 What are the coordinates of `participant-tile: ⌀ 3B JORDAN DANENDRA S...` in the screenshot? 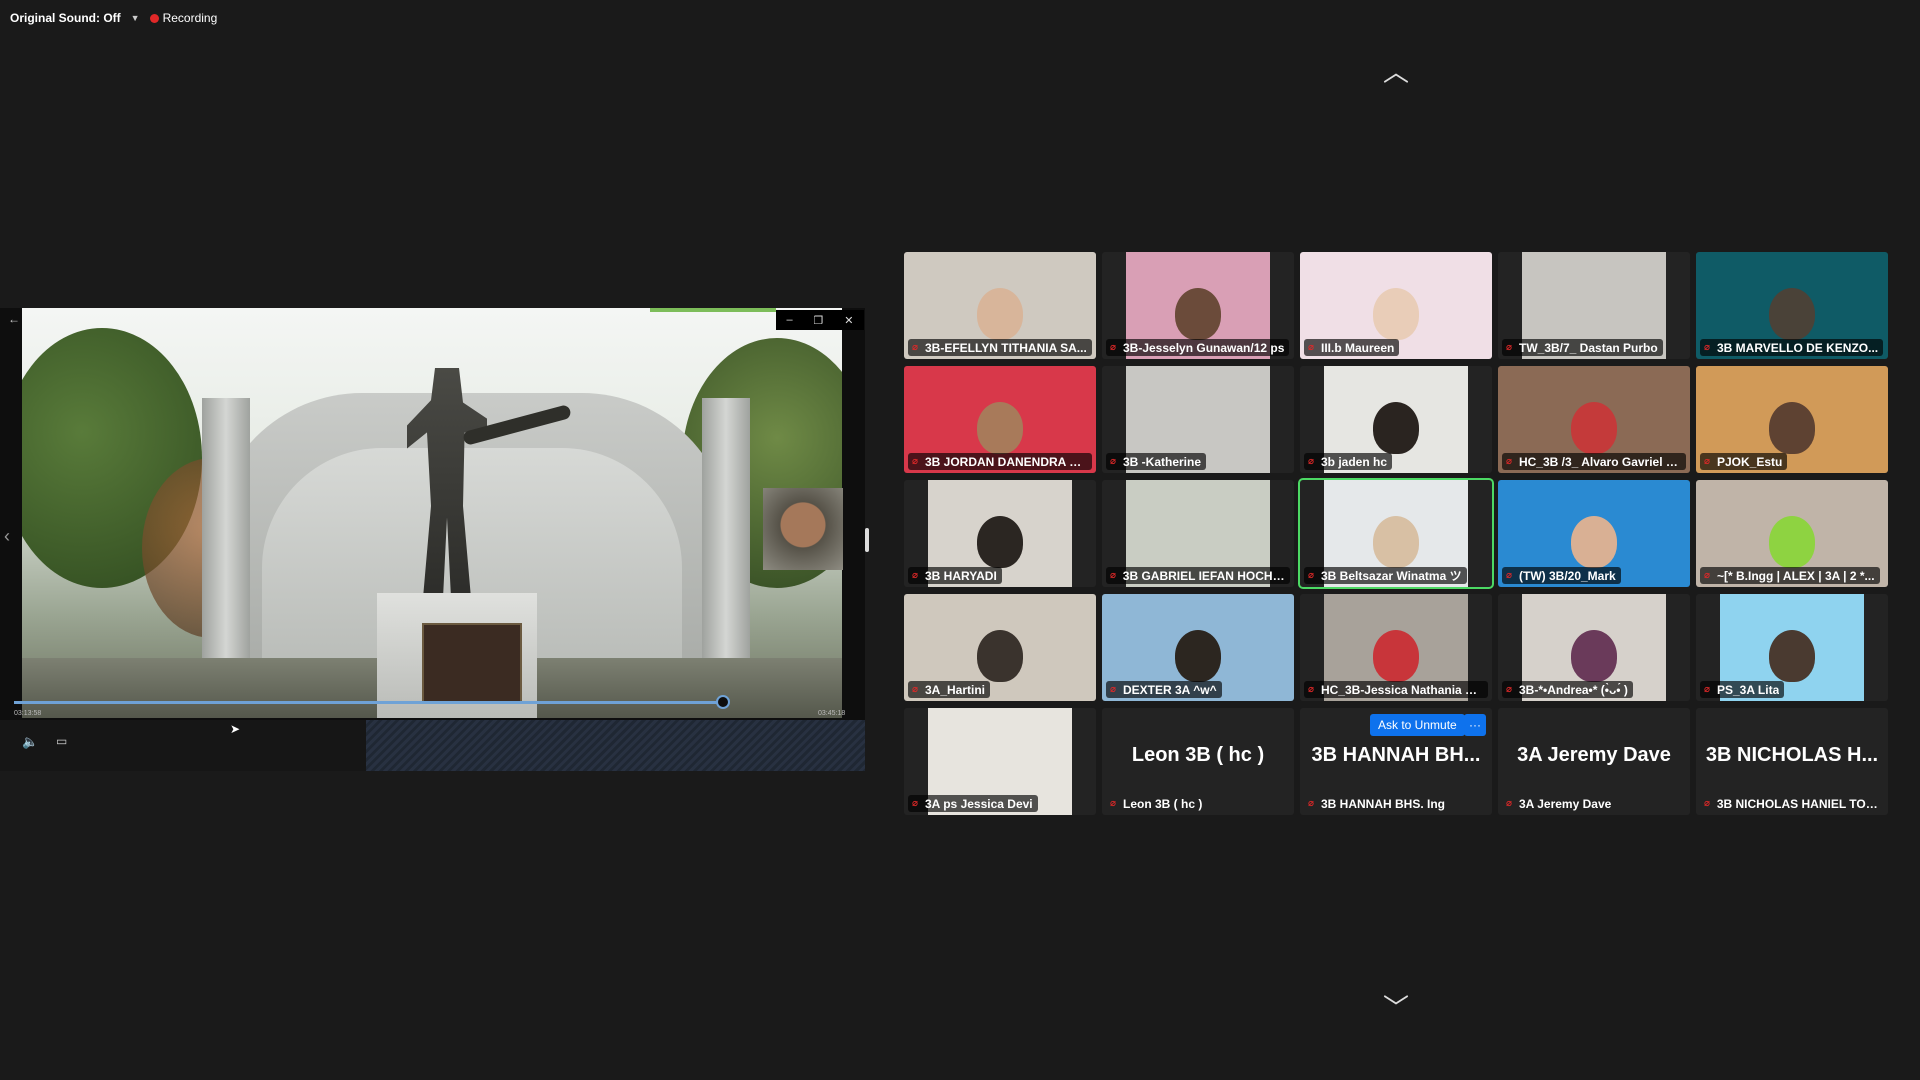 It's located at (1000, 419).